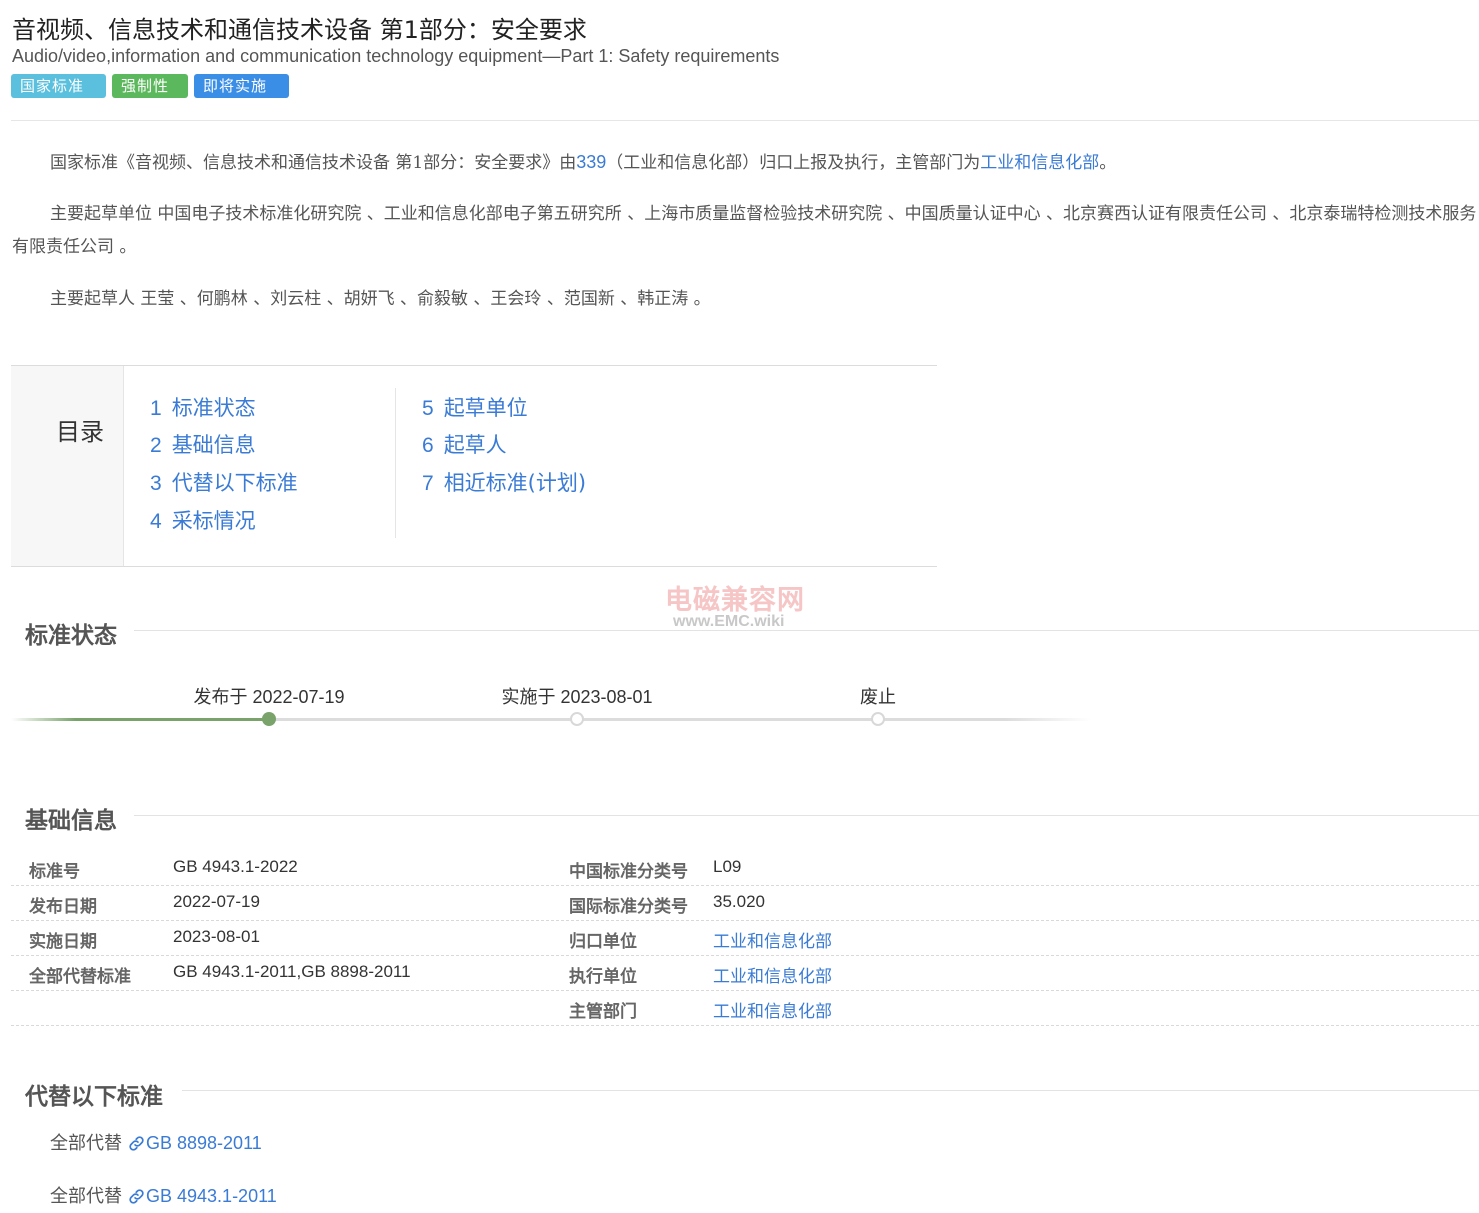 The height and width of the screenshot is (1213, 1479). I want to click on toc-item-replaced-standards: 3 代替以下标准, so click(224, 482).